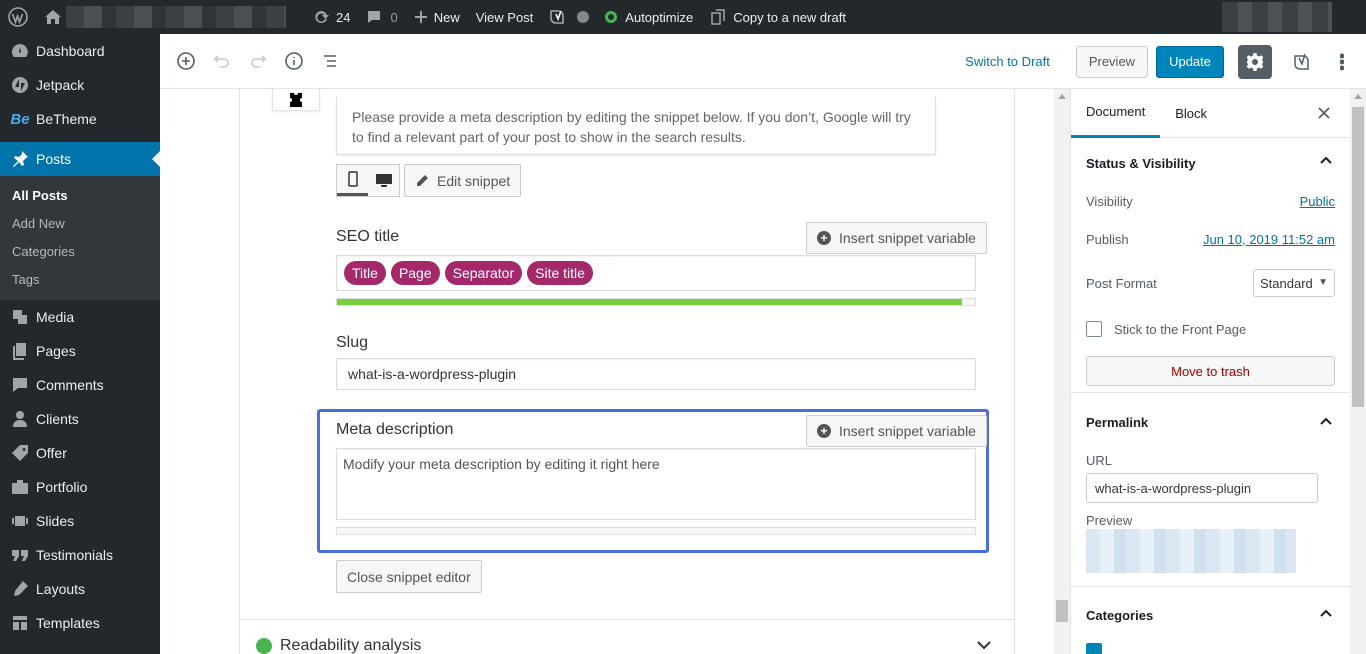 Image resolution: width=1366 pixels, height=654 pixels. What do you see at coordinates (20, 453) in the screenshot?
I see `offer-icon` at bounding box center [20, 453].